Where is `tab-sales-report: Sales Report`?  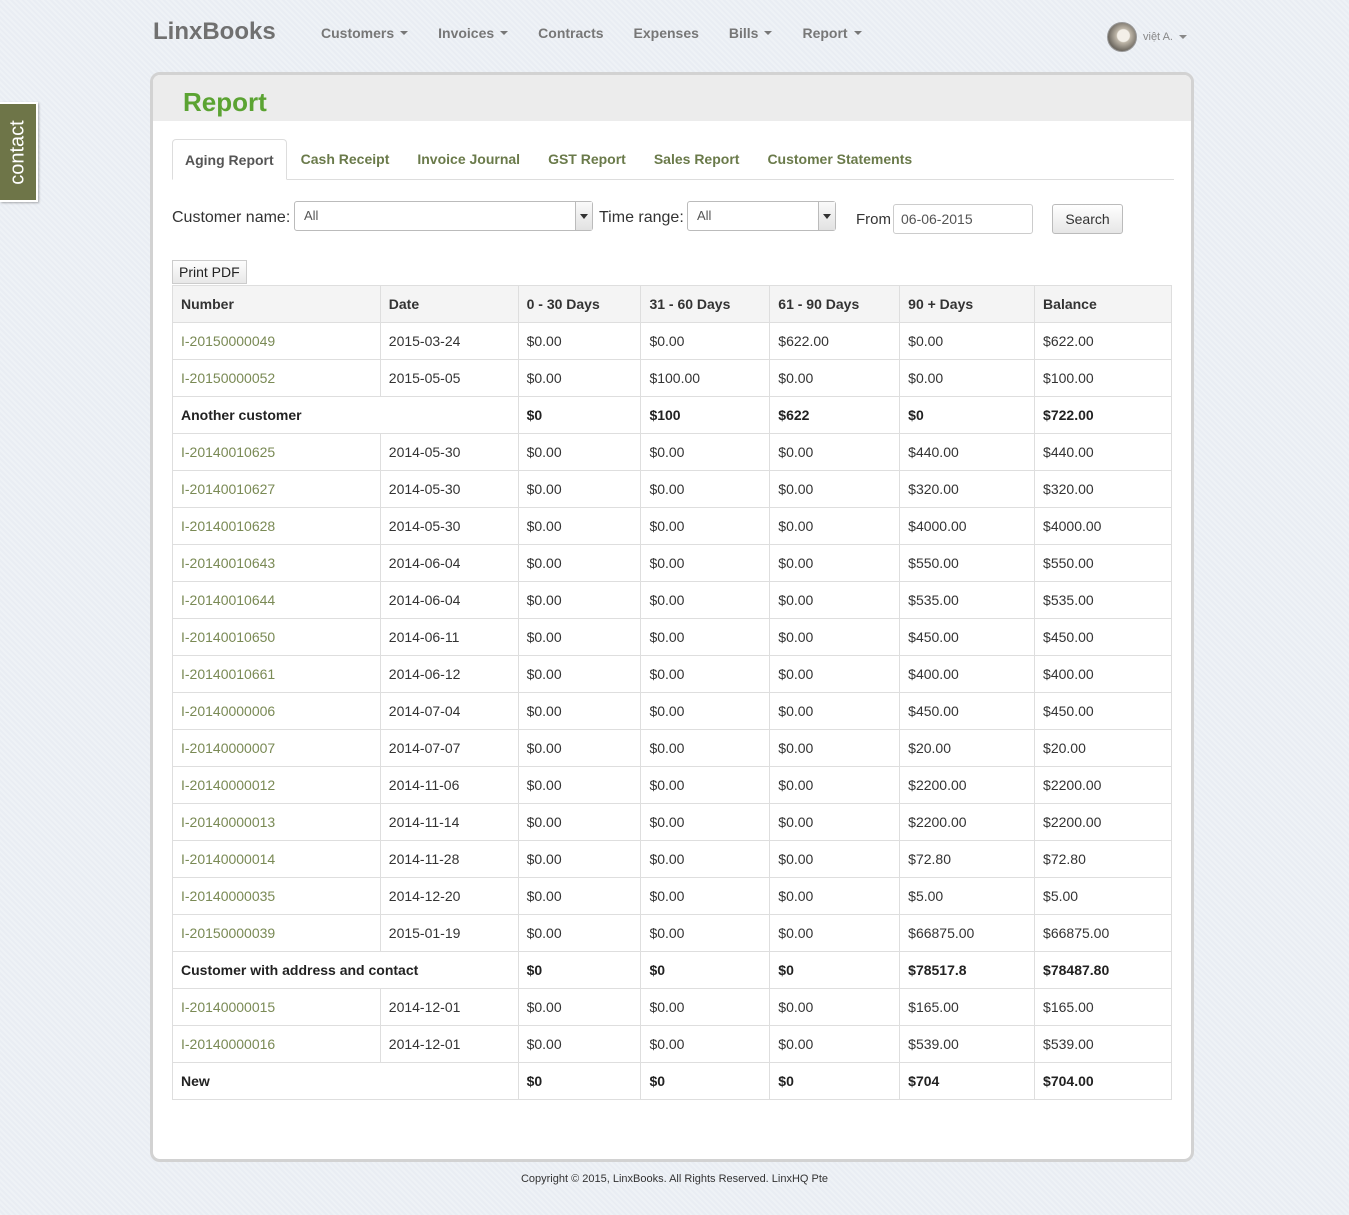 tab-sales-report: Sales Report is located at coordinates (697, 159).